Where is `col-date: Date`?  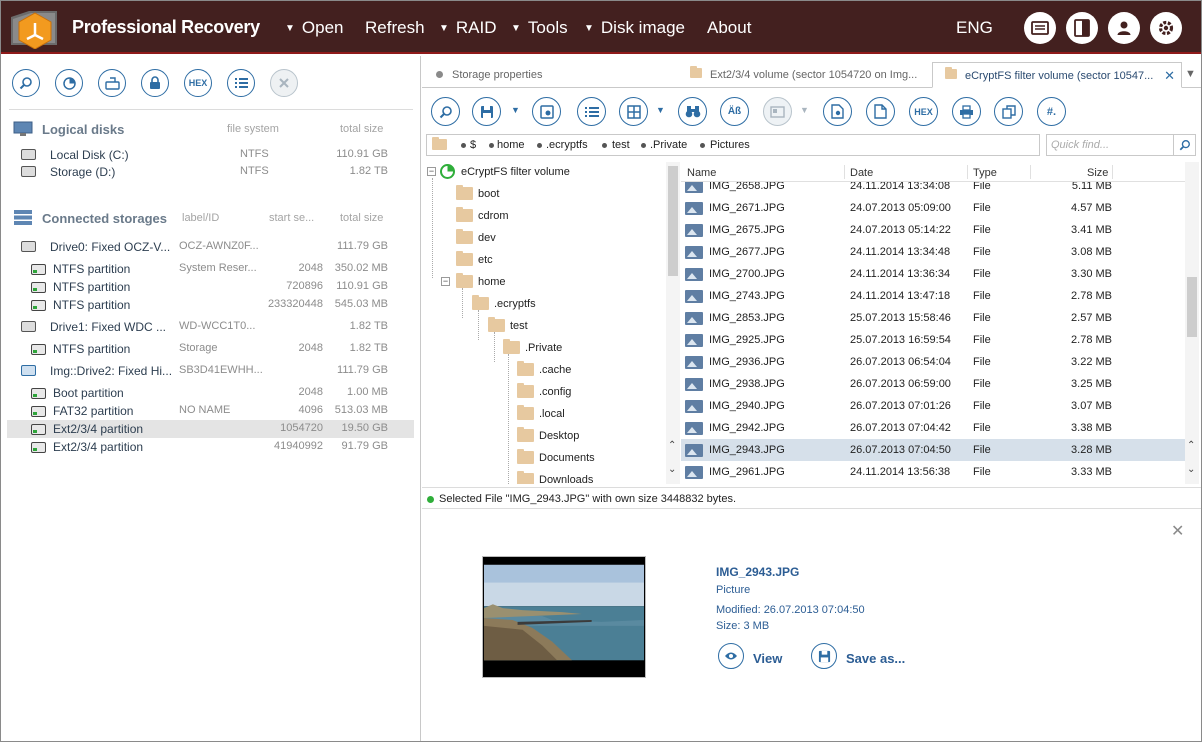 col-date: Date is located at coordinates (861, 173).